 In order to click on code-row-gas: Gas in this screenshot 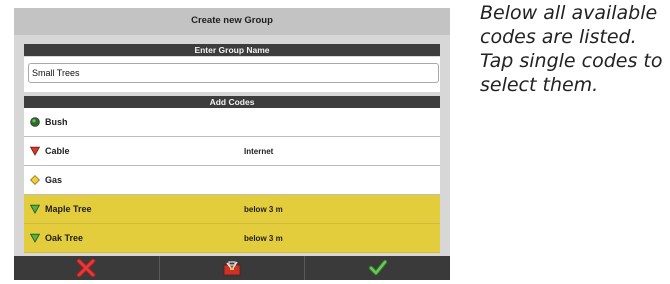, I will do `click(232, 180)`.